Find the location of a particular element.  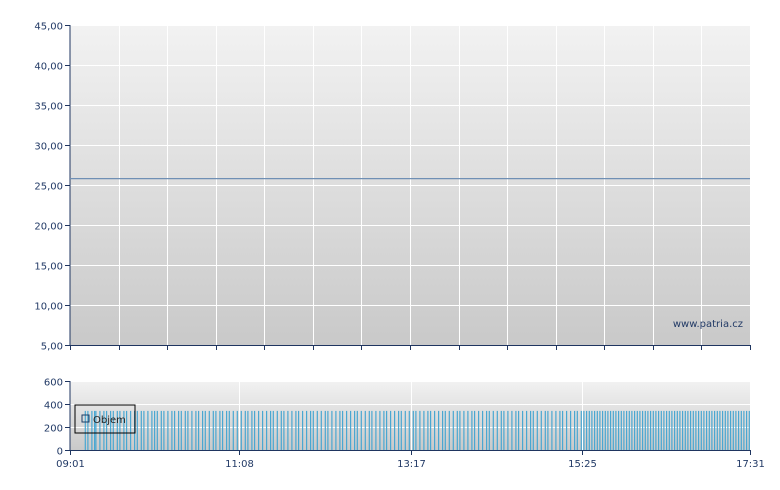

price-y-tick-label: 15,00 is located at coordinates (48, 267).